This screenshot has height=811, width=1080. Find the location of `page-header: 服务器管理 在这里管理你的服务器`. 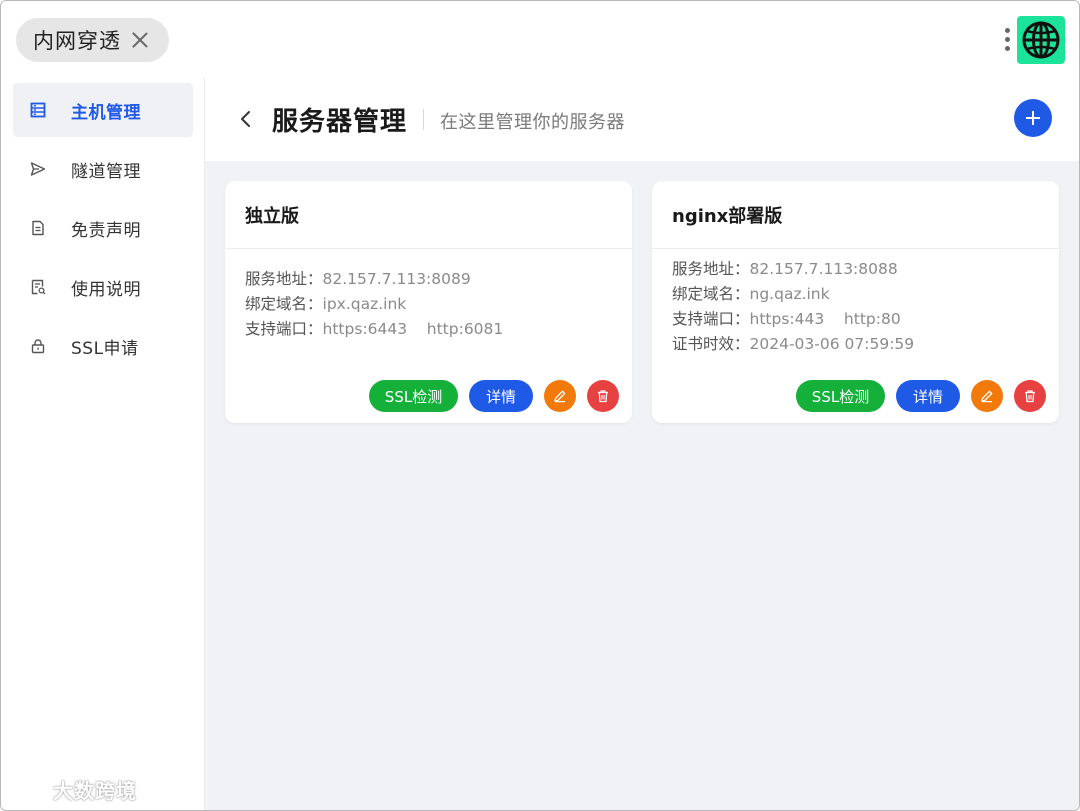

page-header: 服务器管理 在这里管理你的服务器 is located at coordinates (642, 119).